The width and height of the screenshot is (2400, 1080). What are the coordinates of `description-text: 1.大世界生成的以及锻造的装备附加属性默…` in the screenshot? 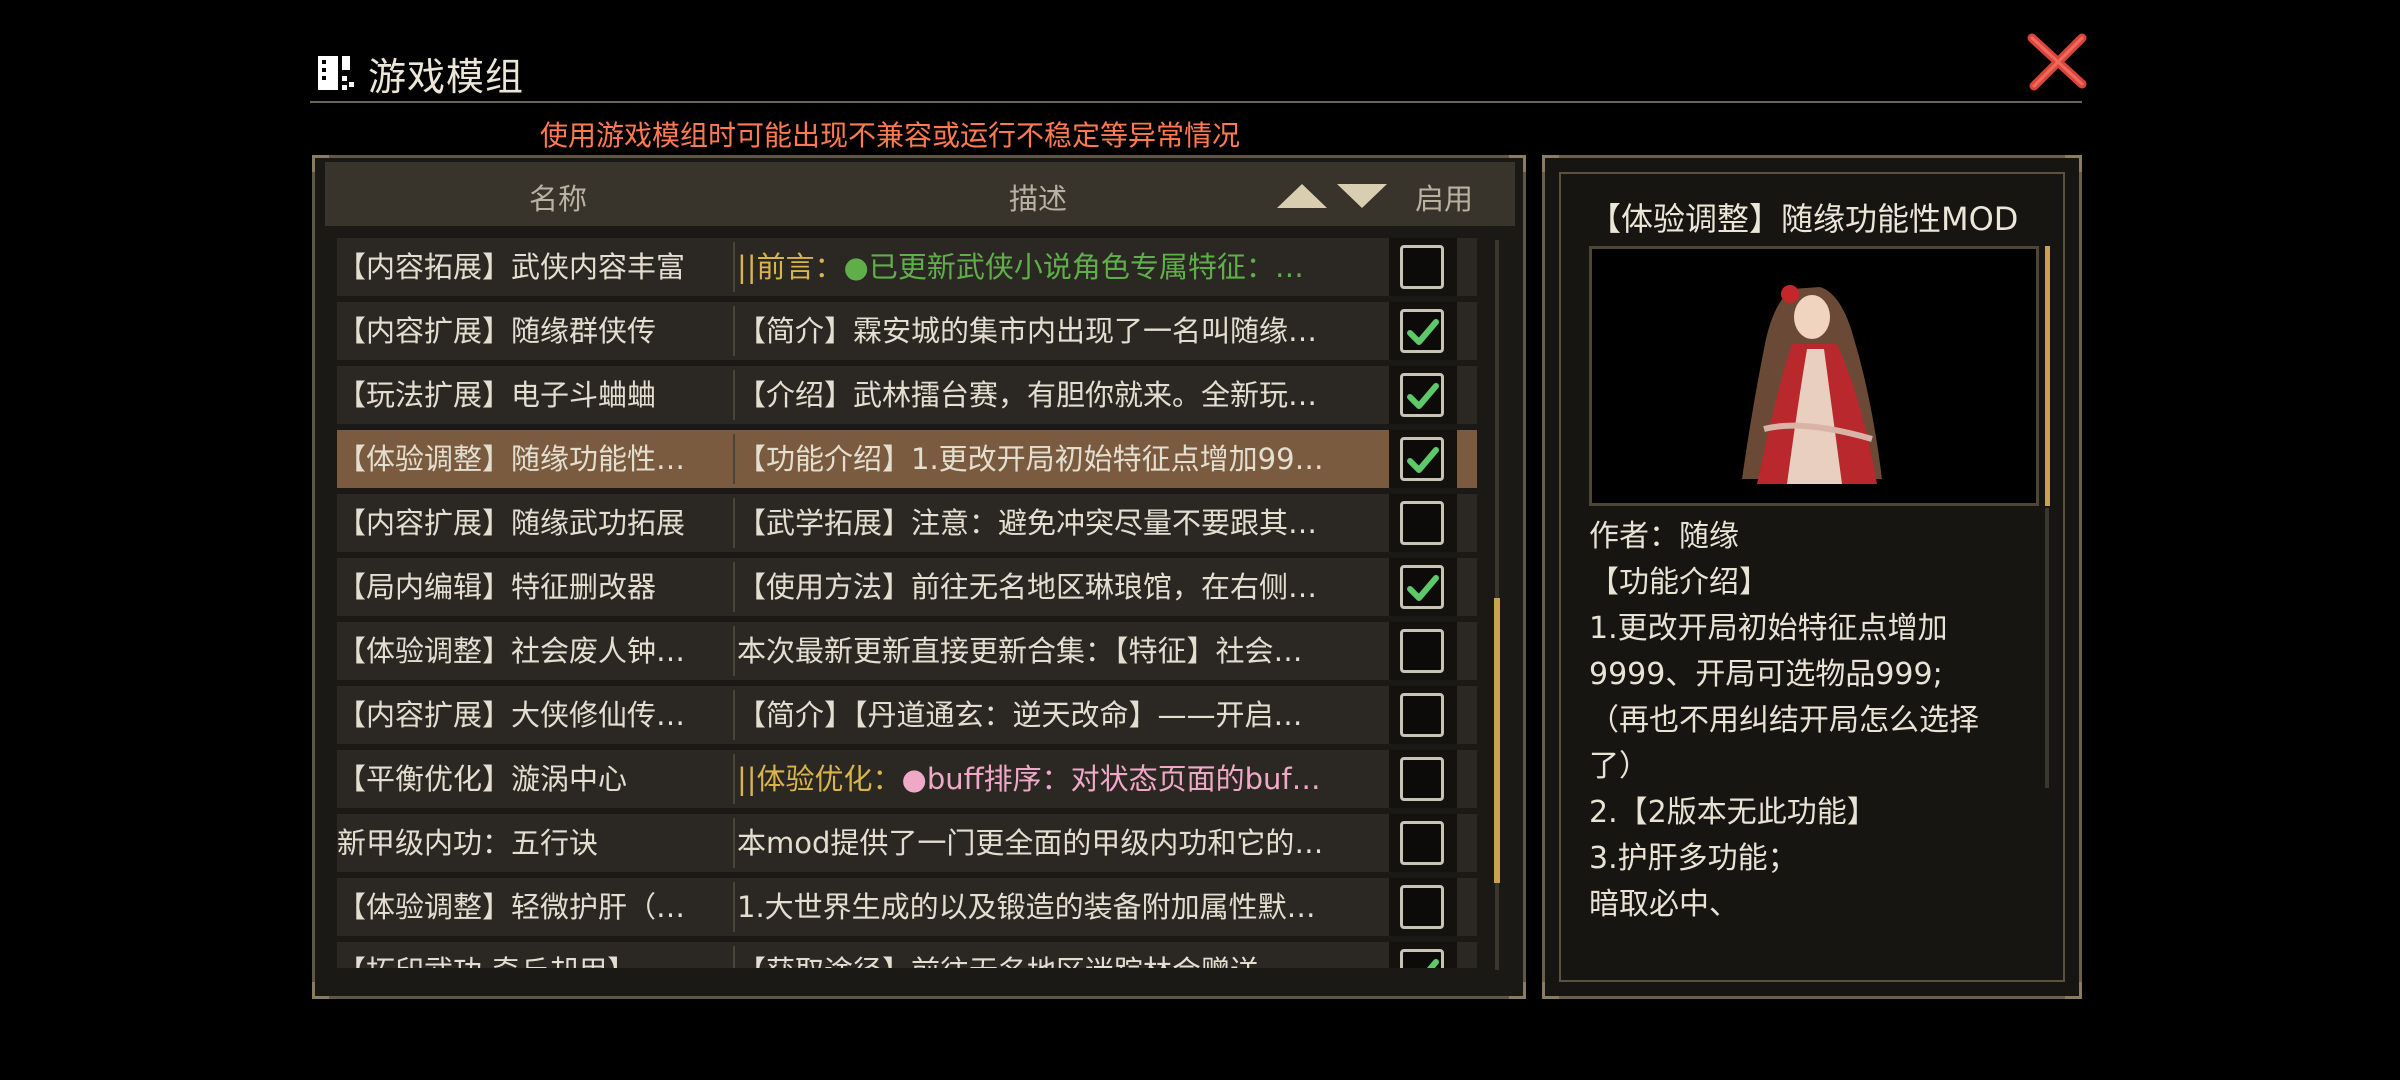 It's located at (1026, 907).